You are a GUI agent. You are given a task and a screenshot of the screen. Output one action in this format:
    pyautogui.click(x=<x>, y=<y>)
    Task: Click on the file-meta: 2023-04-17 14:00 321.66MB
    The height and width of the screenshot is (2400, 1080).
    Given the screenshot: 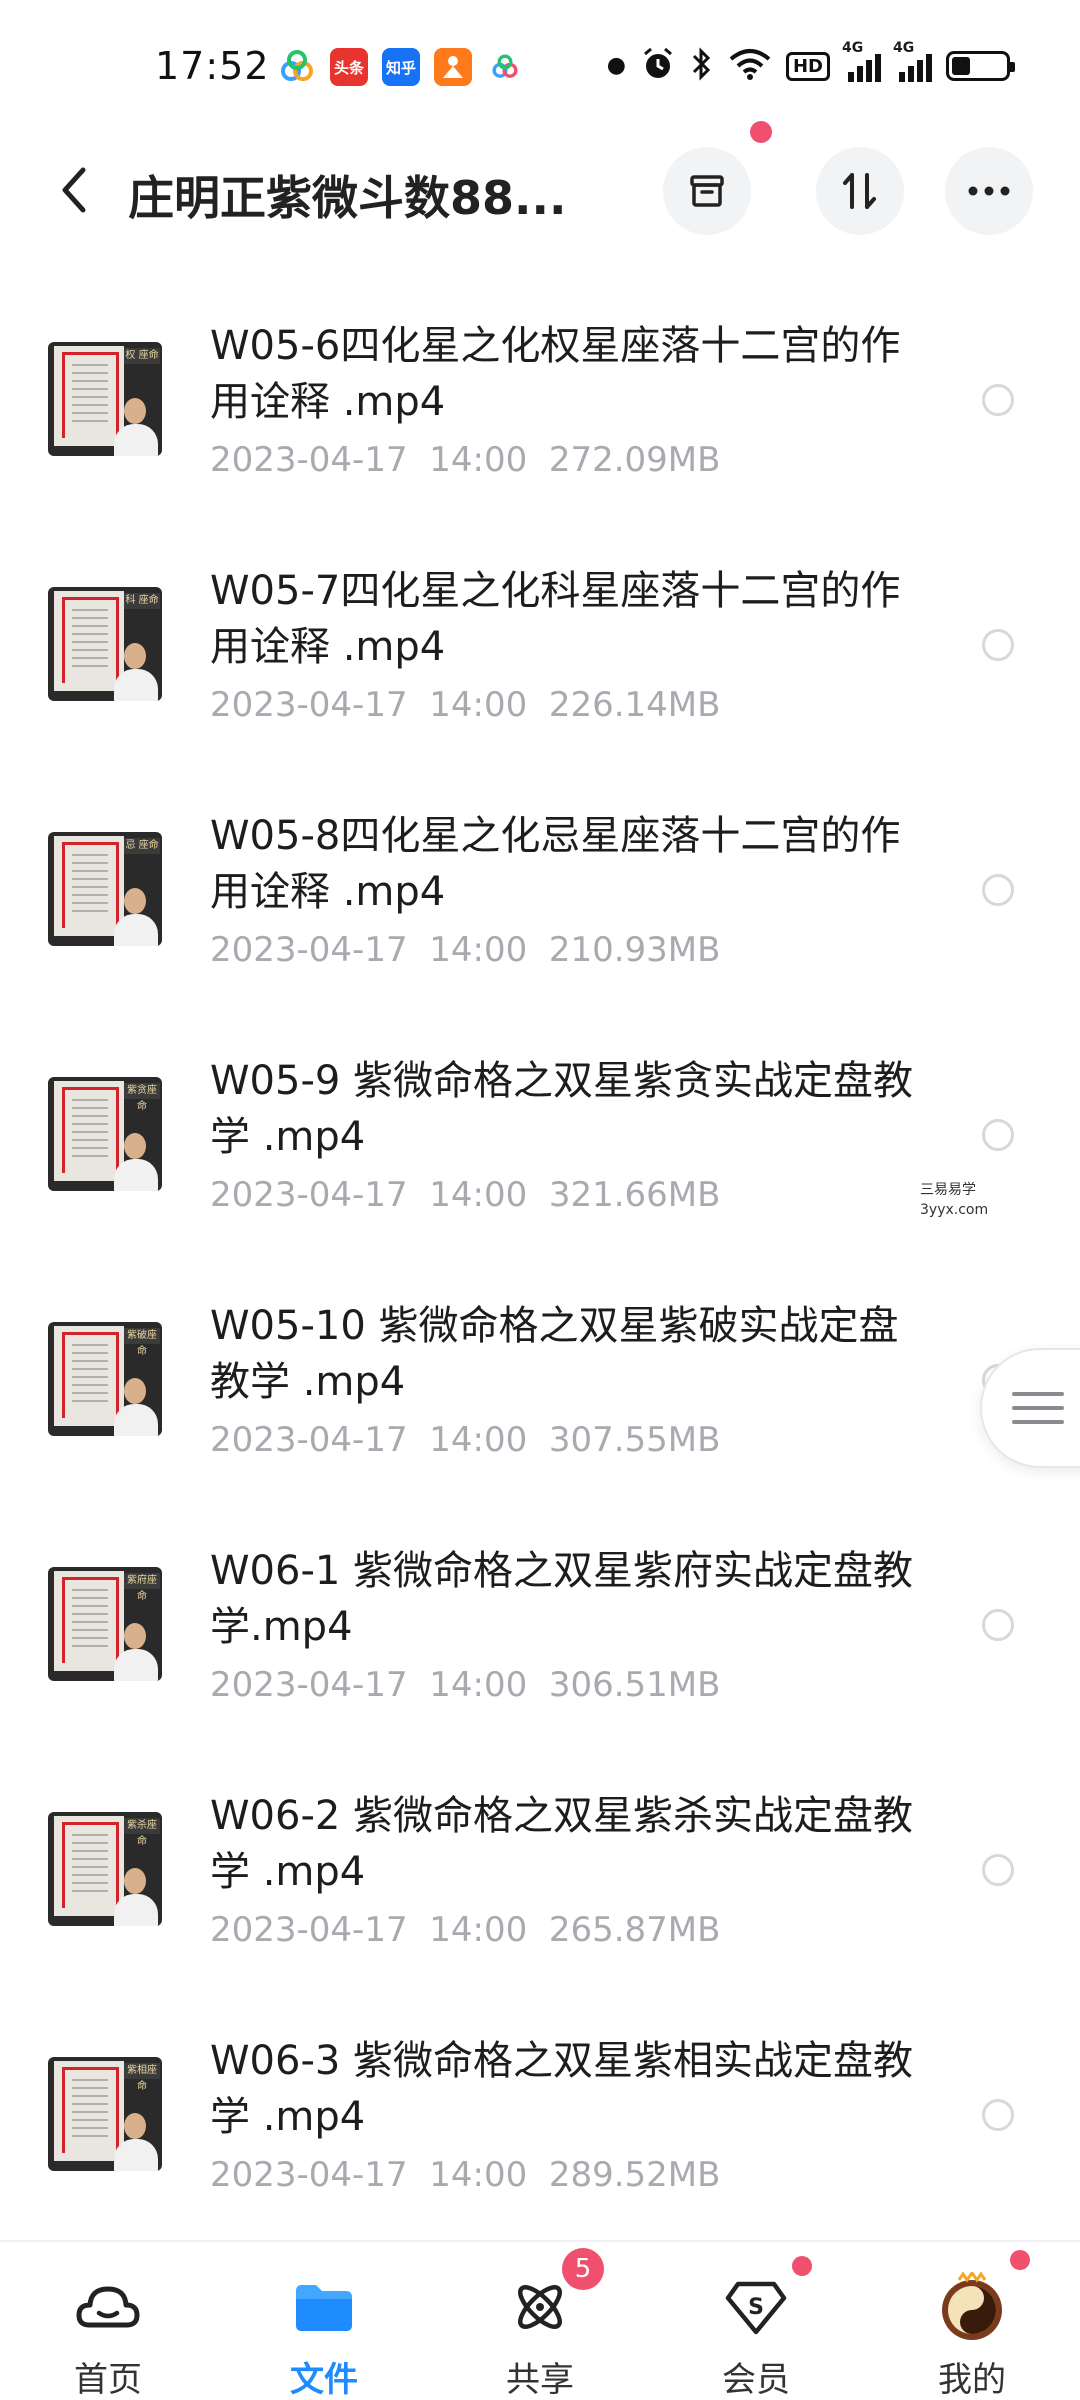 What is the action you would take?
    pyautogui.click(x=465, y=1195)
    